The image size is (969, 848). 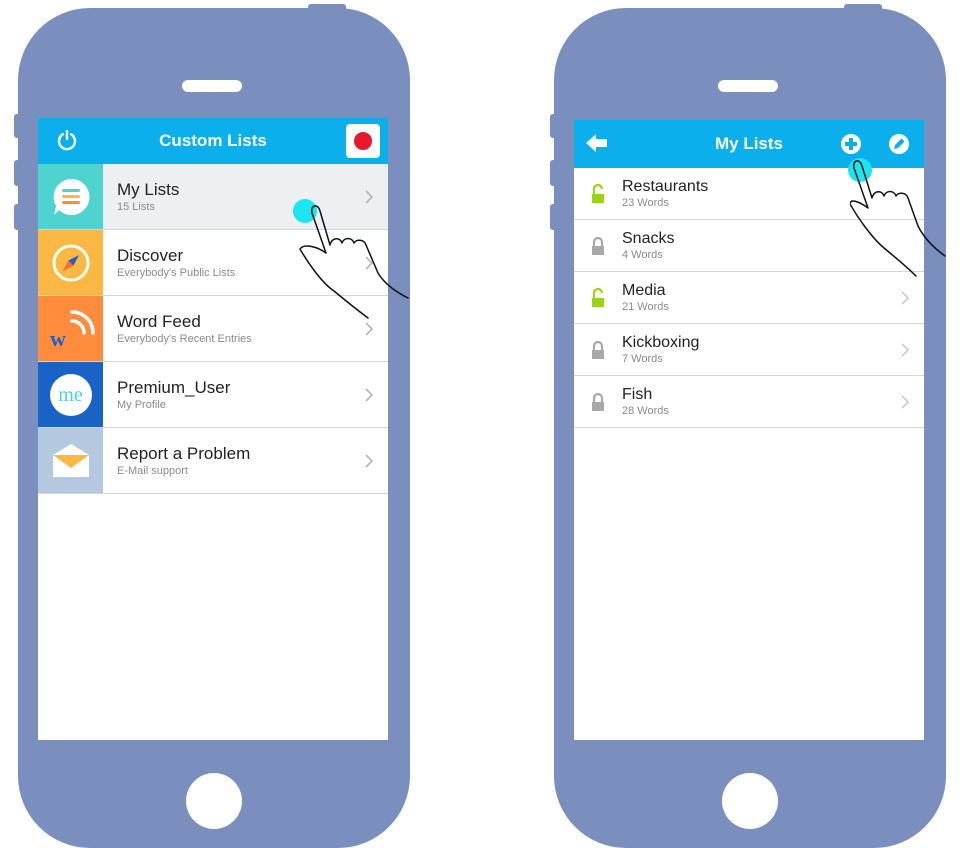 I want to click on list-item-count: 28 Words, so click(x=645, y=411).